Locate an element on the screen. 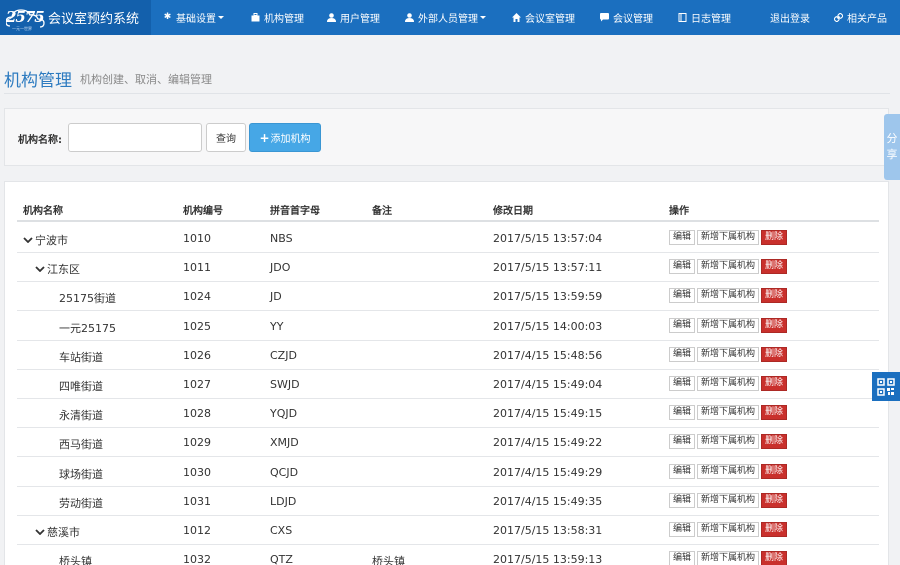 The width and height of the screenshot is (900, 565). org-name-cell: 一元25175 is located at coordinates (87, 328).